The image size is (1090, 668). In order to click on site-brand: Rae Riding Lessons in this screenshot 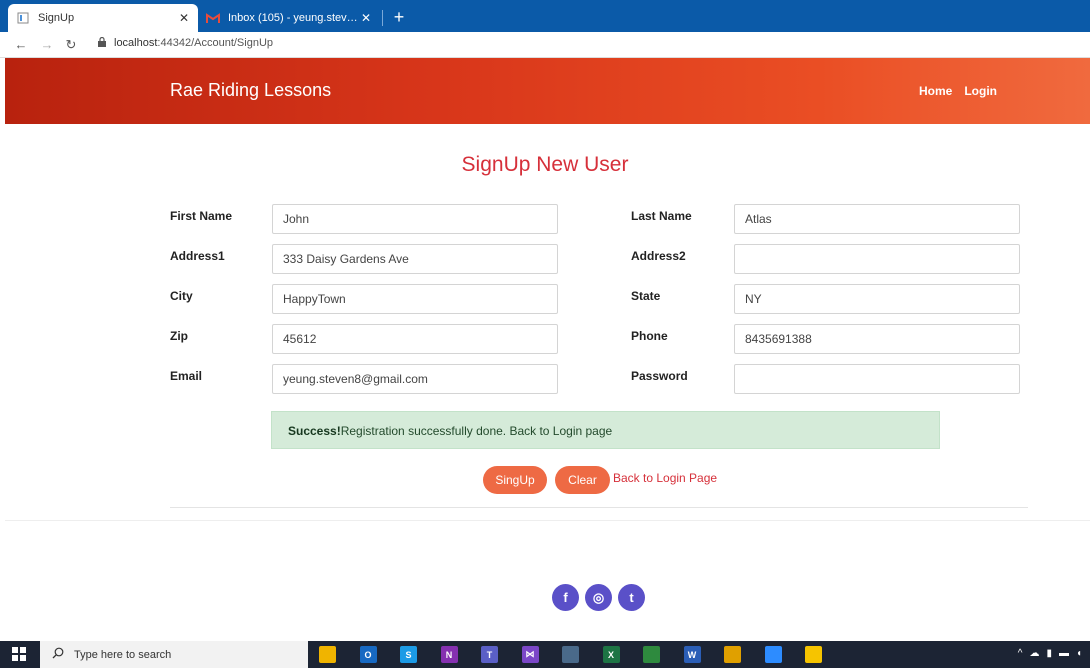, I will do `click(250, 90)`.